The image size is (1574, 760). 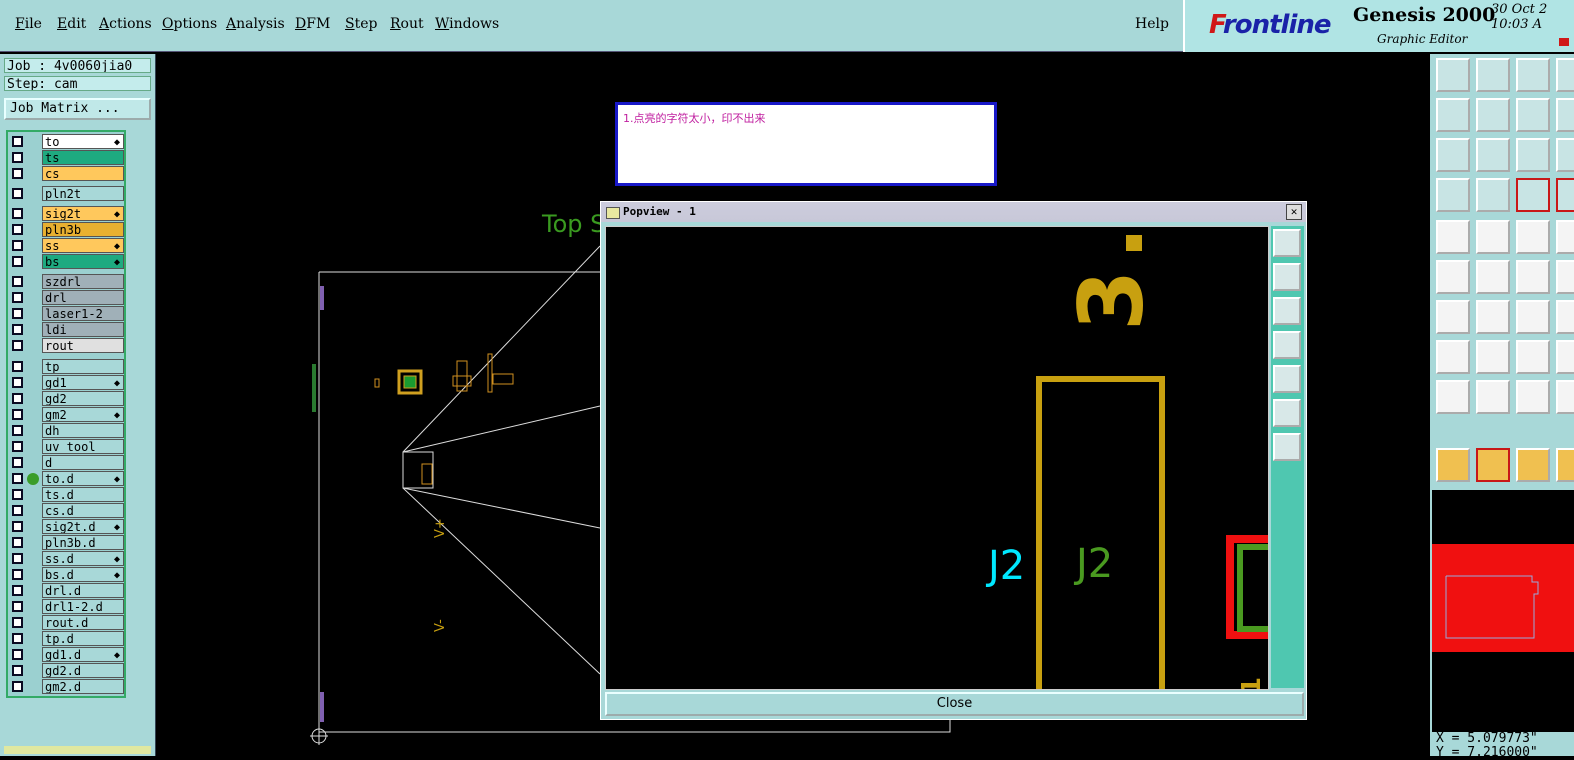 I want to click on layer-row: ts, so click(x=67, y=157).